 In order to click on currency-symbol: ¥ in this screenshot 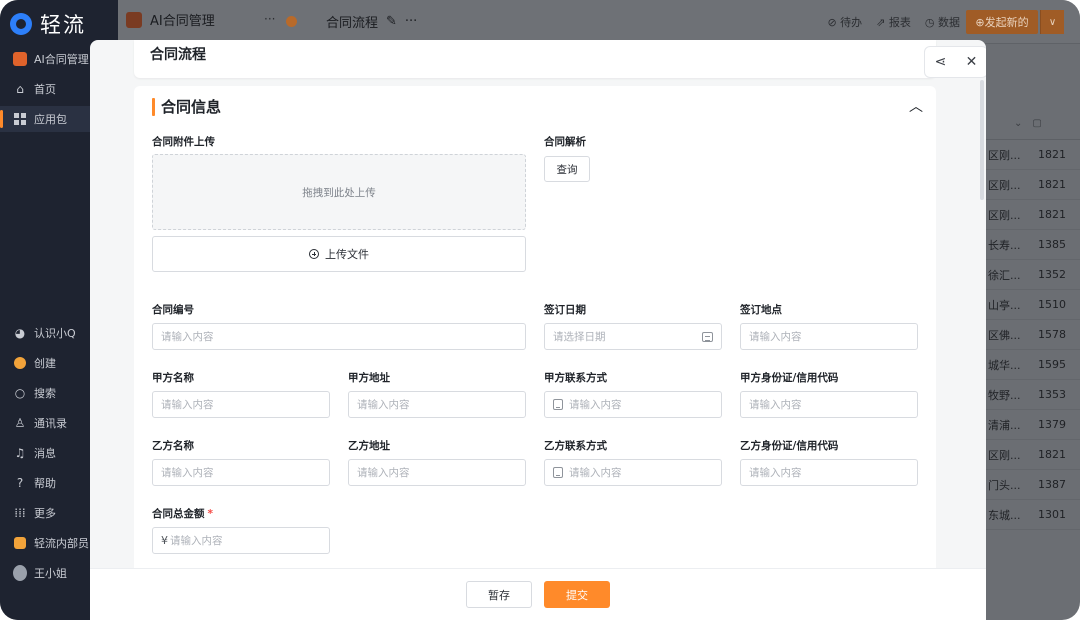, I will do `click(164, 540)`.